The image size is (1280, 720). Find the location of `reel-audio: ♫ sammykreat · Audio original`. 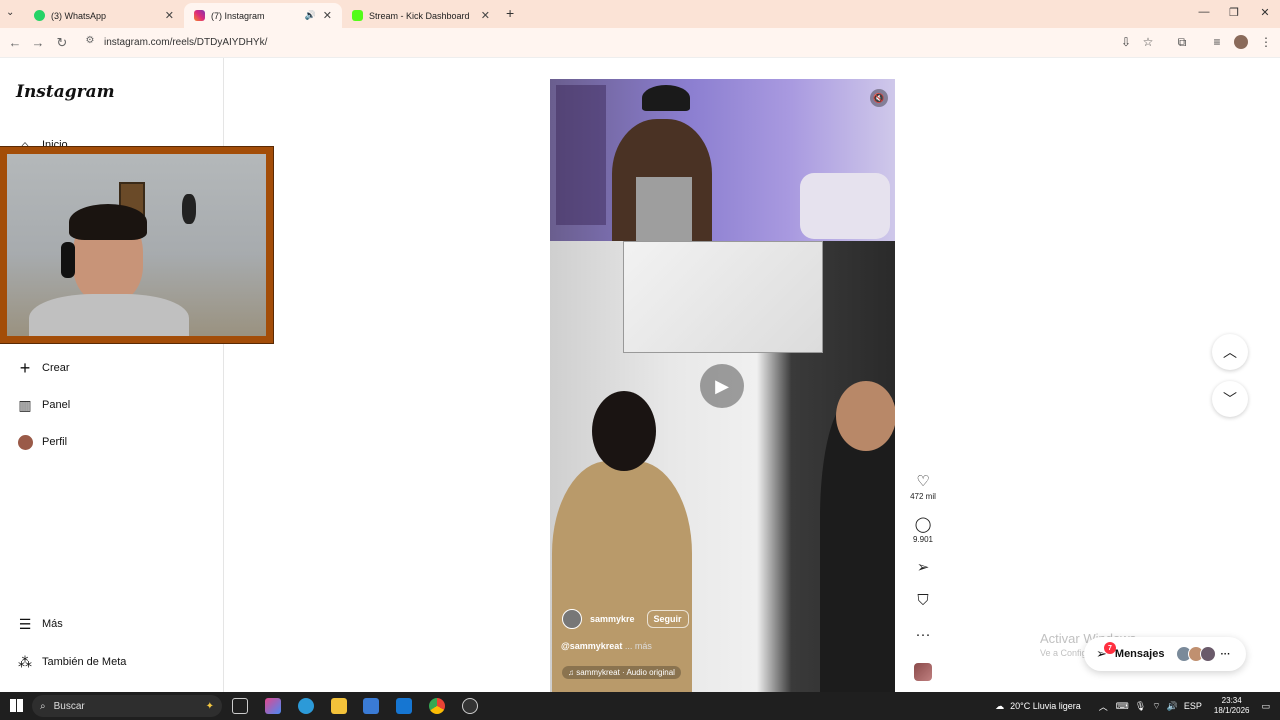

reel-audio: ♫ sammykreat · Audio original is located at coordinates (621, 672).